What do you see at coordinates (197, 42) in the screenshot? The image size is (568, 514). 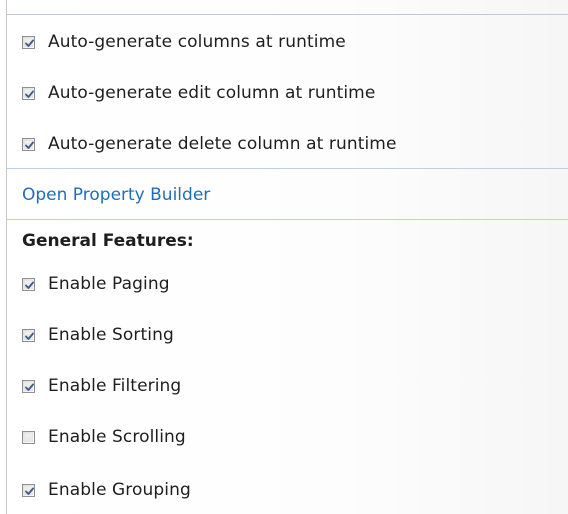 I see `checkbox-label: Auto-generate columns at runtime` at bounding box center [197, 42].